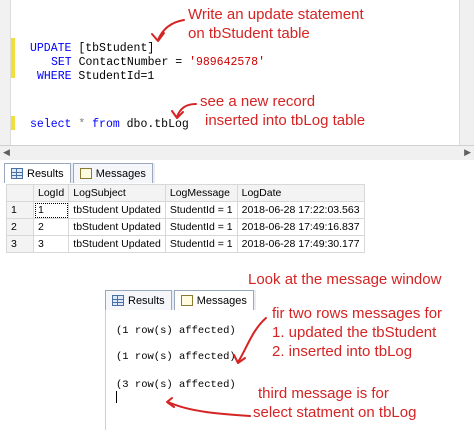 Image resolution: width=474 pixels, height=444 pixels. What do you see at coordinates (158, 62) in the screenshot?
I see `code-line-set: SET ContactNumber = '989642578'` at bounding box center [158, 62].